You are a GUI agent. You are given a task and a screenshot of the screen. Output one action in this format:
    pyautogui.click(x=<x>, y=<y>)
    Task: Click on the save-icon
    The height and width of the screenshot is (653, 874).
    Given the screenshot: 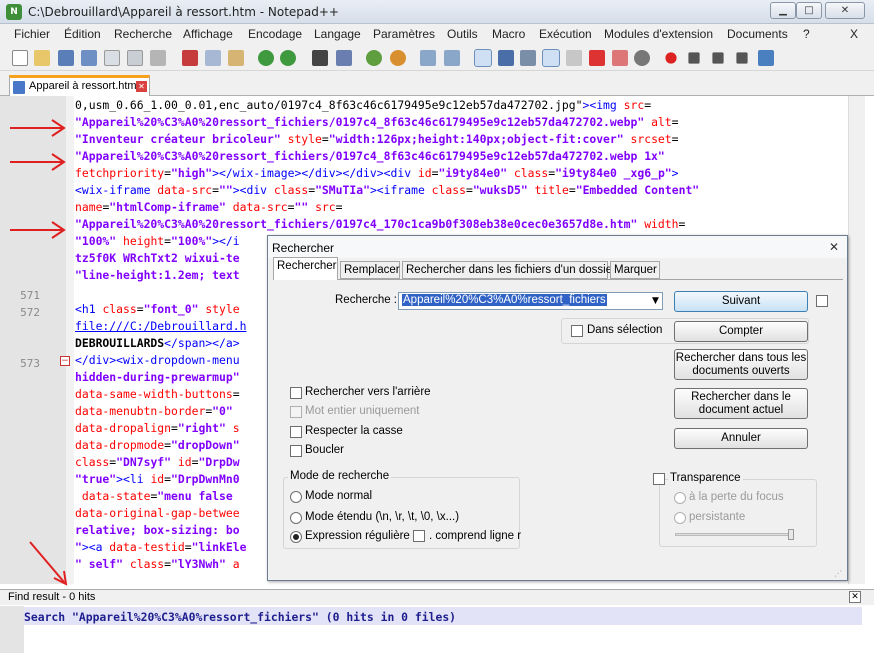 What is the action you would take?
    pyautogui.click(x=66, y=58)
    